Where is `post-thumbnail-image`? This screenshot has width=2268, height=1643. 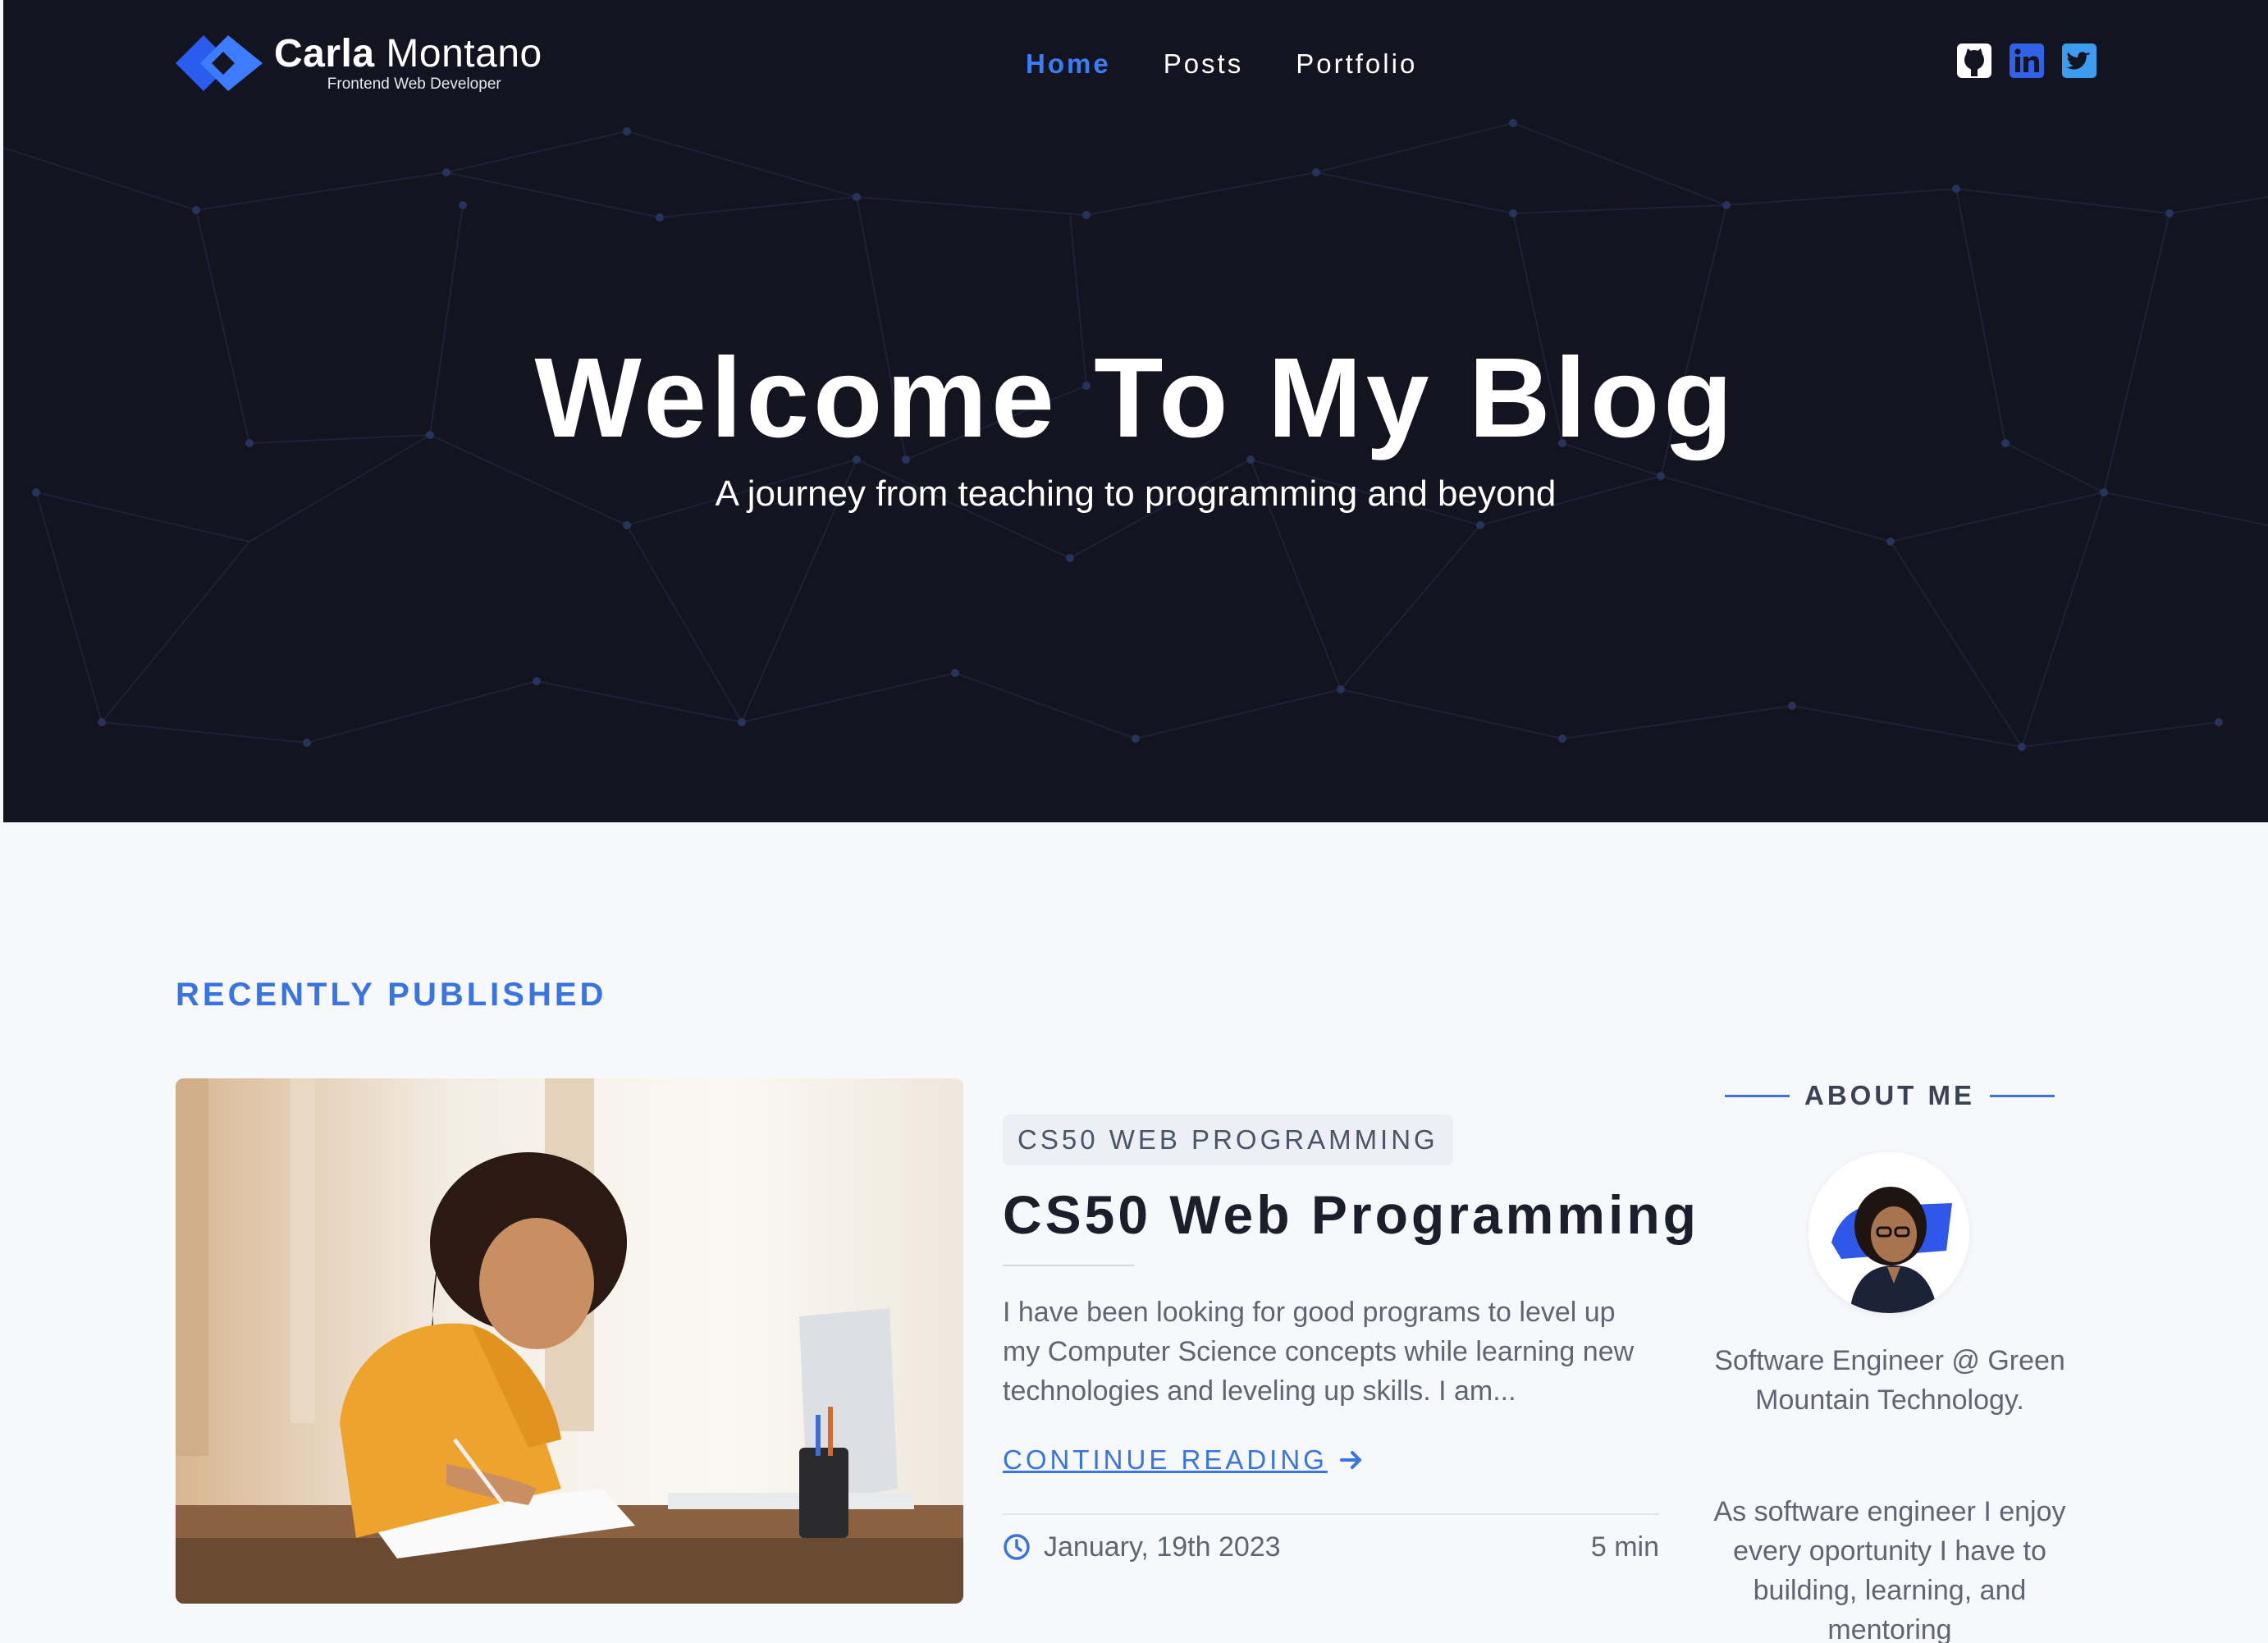 post-thumbnail-image is located at coordinates (569, 1341).